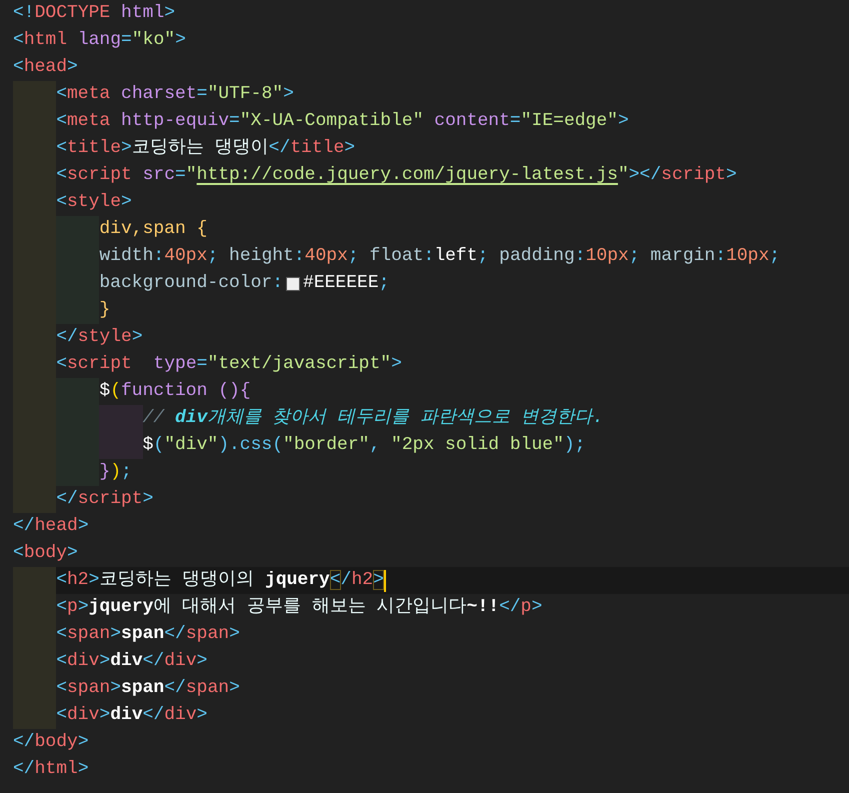 Image resolution: width=849 pixels, height=793 pixels. Describe the element at coordinates (206, 148) in the screenshot. I see `code-line: <title>코딩하는 댕댕이</title>` at that location.